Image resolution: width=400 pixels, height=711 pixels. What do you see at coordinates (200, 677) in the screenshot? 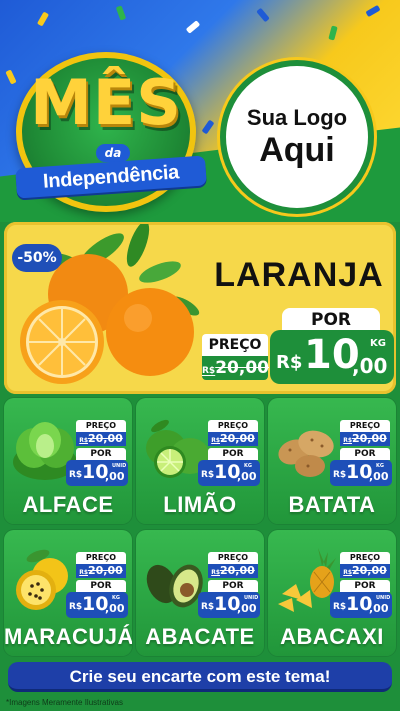
I see `cta-banner: Crie seu encarte com este tema!` at bounding box center [200, 677].